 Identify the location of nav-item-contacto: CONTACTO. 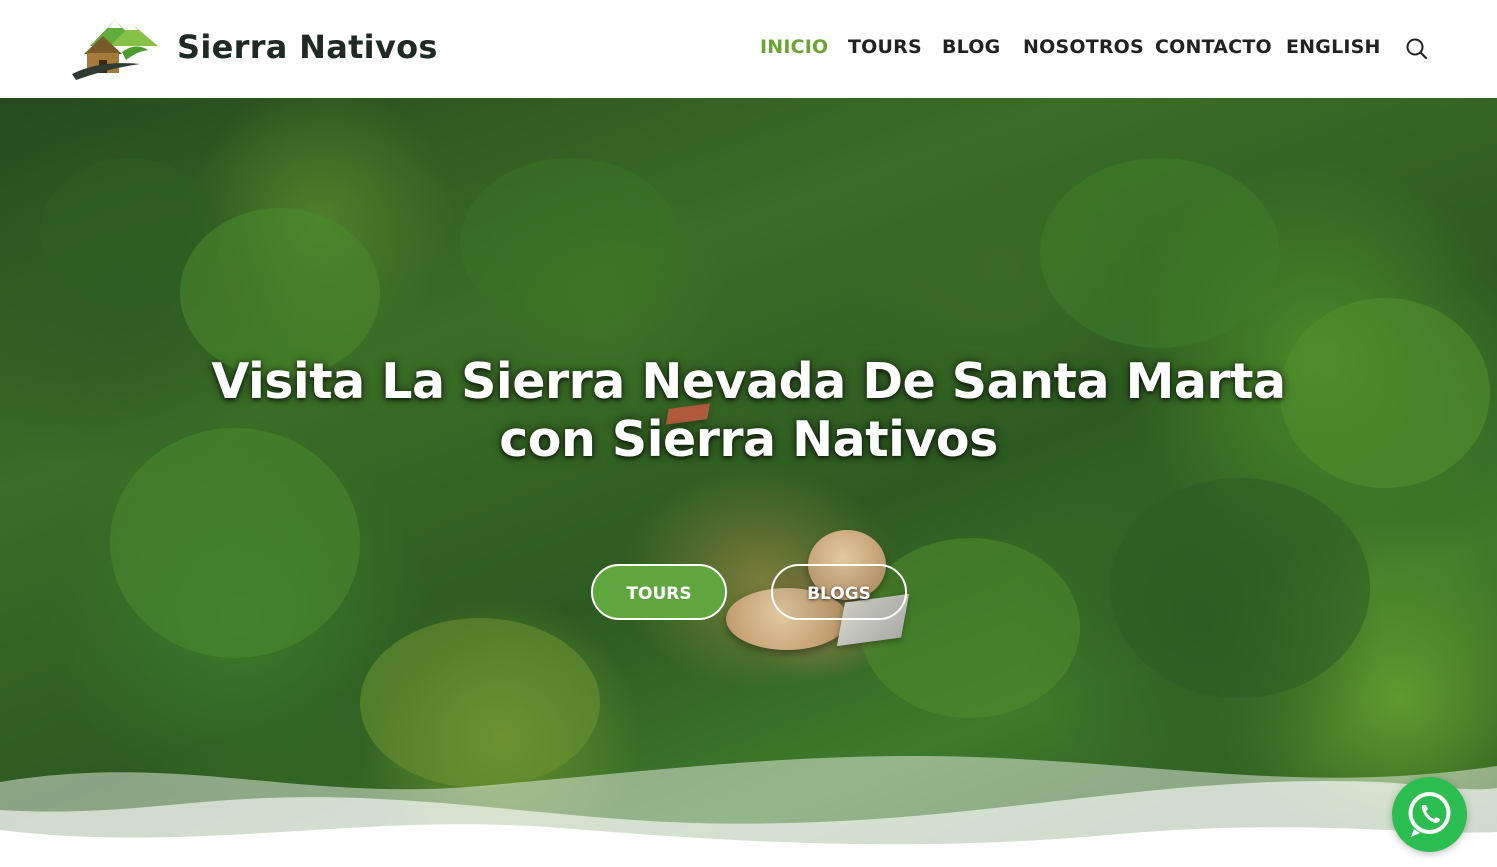
(1213, 47).